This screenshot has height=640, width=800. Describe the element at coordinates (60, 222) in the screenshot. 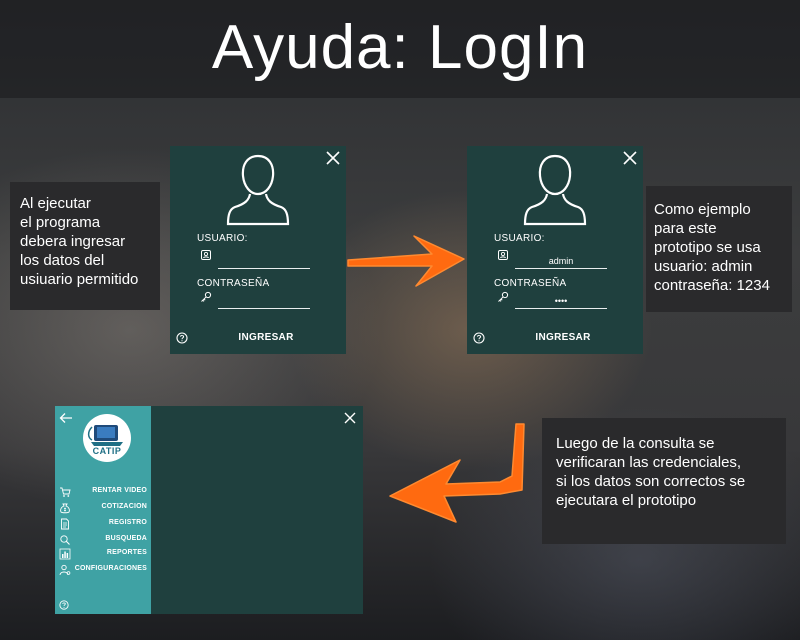

I see `note-line: el programa` at that location.